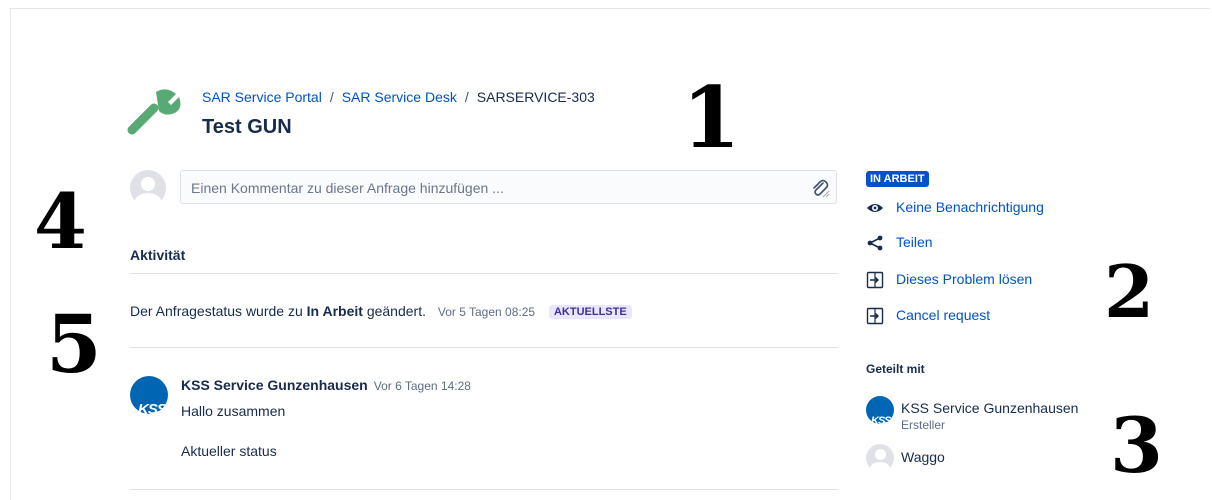  Describe the element at coordinates (334, 311) in the screenshot. I see `status-change-value: In Arbeit` at that location.